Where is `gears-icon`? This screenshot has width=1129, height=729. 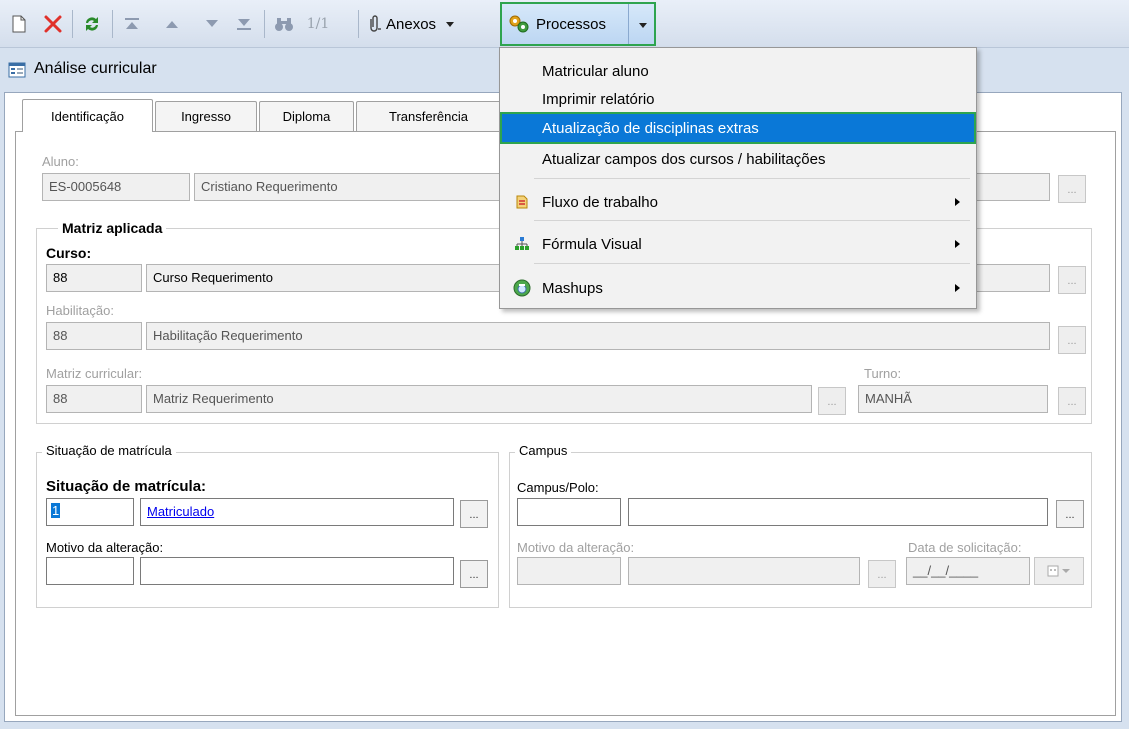 gears-icon is located at coordinates (519, 25).